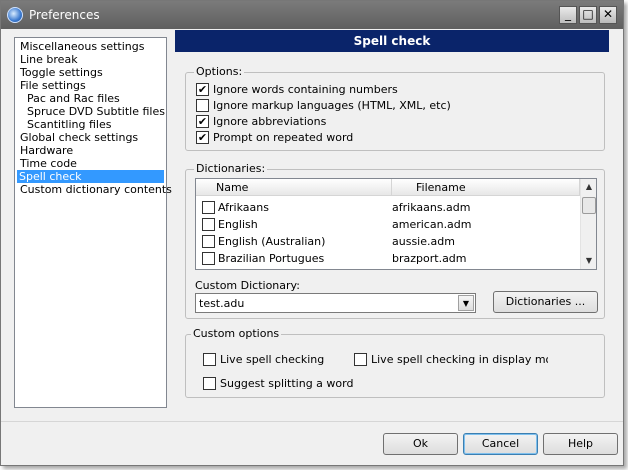 The width and height of the screenshot is (628, 470). What do you see at coordinates (202, 105) in the screenshot?
I see `checkbox-ignore-markup` at bounding box center [202, 105].